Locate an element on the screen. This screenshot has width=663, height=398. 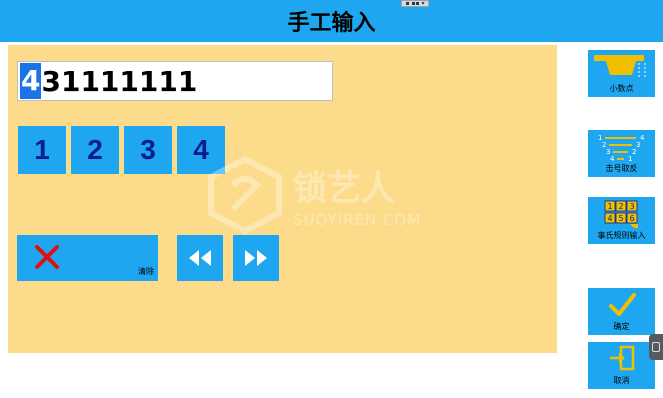
page-title: 手工输入 is located at coordinates (331, 23).